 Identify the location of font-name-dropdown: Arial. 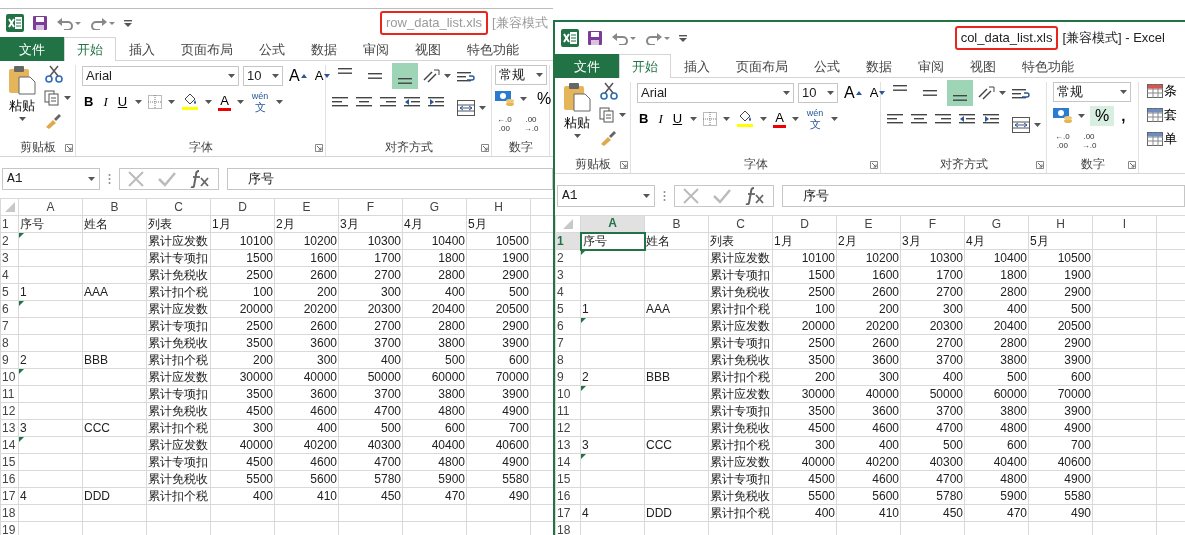
(715, 93).